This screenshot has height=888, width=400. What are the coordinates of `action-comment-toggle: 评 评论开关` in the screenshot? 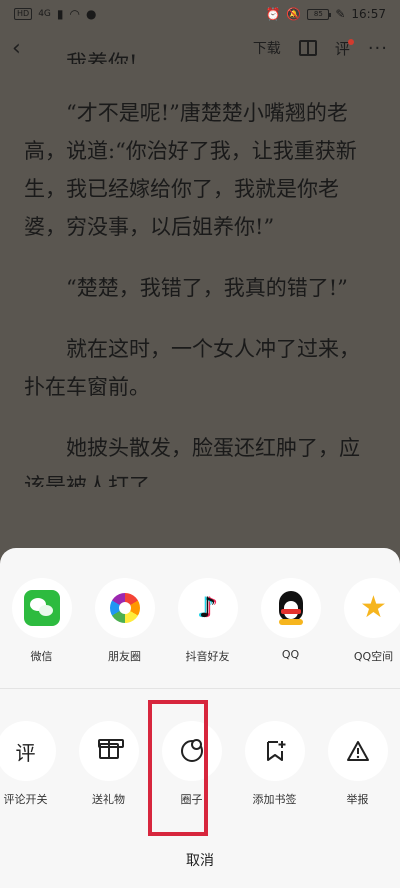 It's located at (33, 764).